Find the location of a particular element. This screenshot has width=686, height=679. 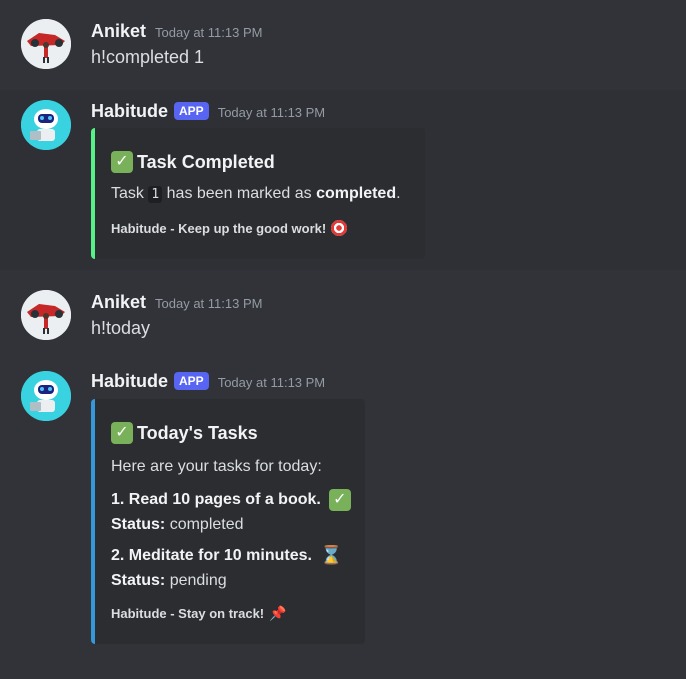

embed-footer: Habitude - Keep up the good work! is located at coordinates (229, 228).